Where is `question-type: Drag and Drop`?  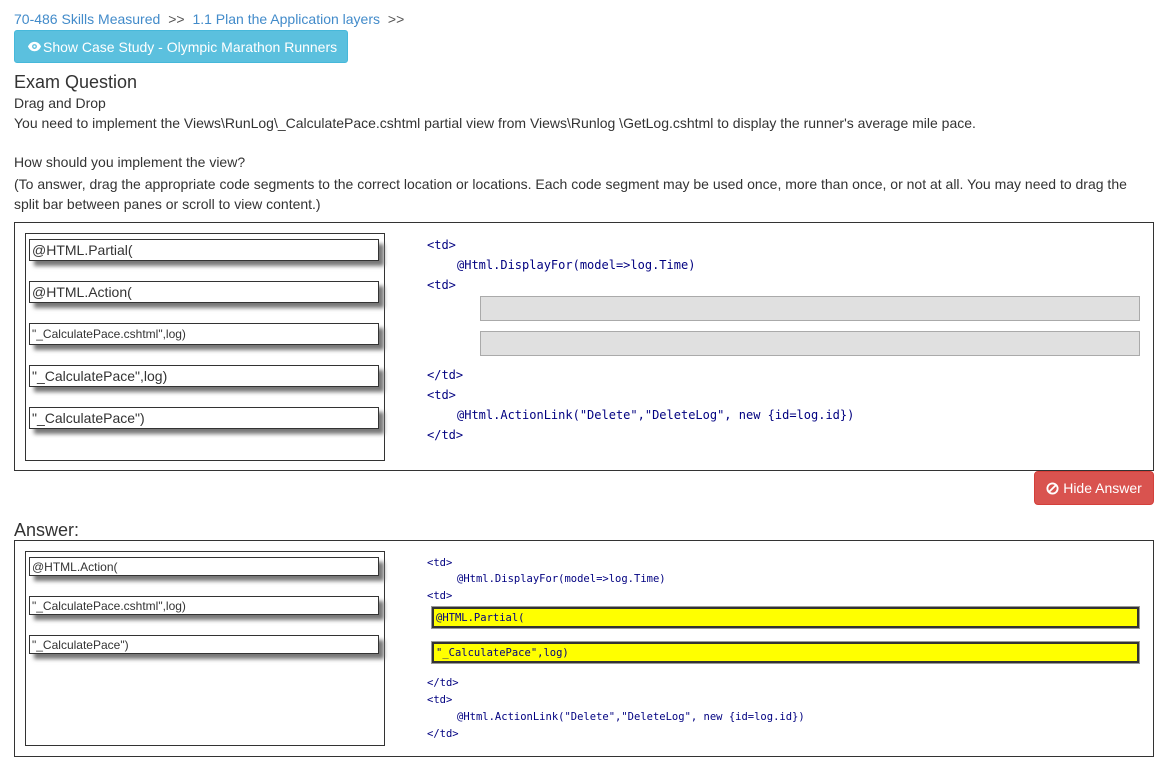
question-type: Drag and Drop is located at coordinates (60, 103).